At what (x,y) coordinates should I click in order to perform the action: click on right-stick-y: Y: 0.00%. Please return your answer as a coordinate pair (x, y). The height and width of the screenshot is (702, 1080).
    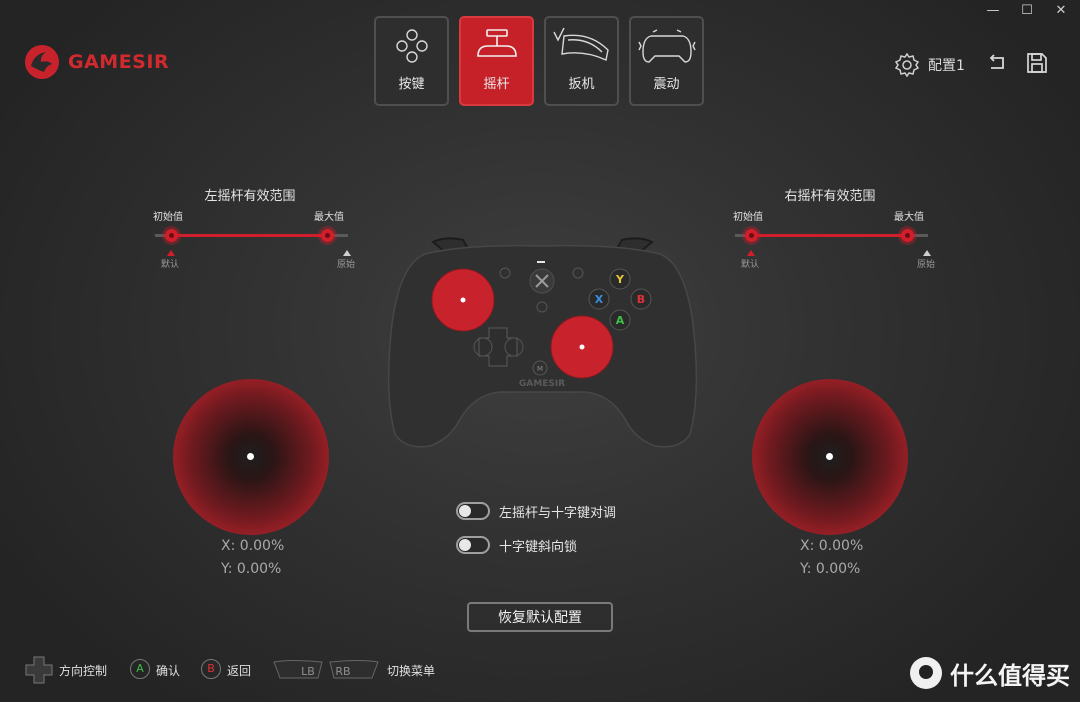
    Looking at the image, I should click on (830, 569).